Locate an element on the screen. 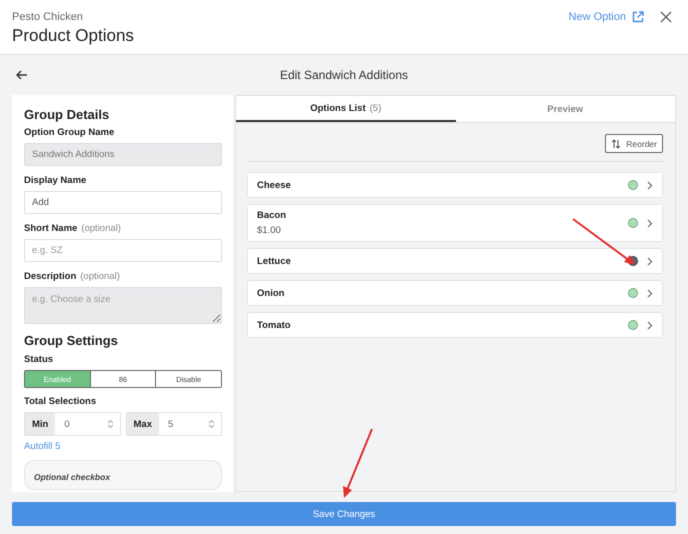  field-label: Total Selections is located at coordinates (60, 401).